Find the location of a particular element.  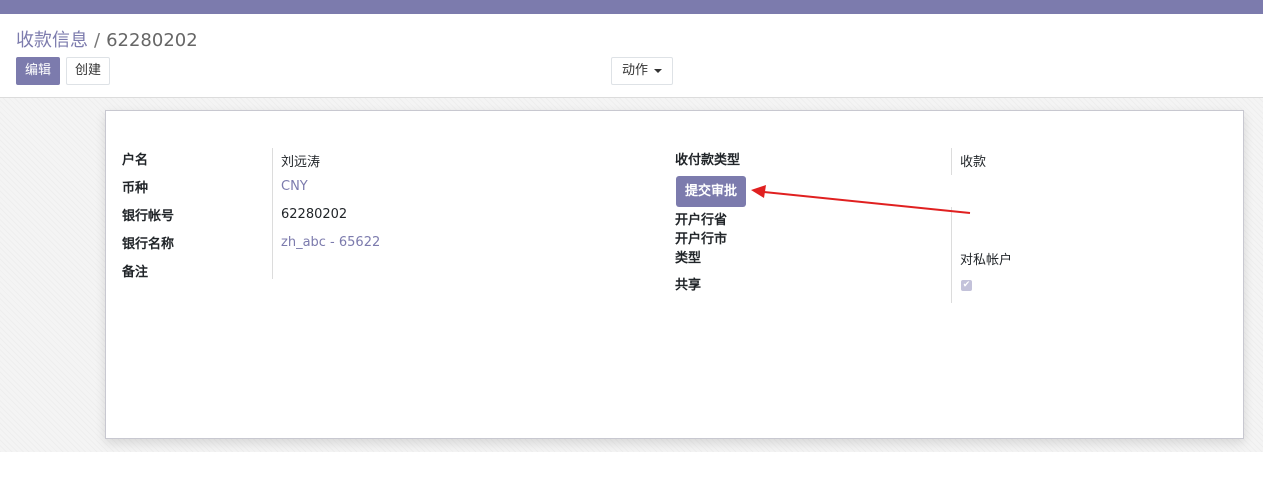

field-label-shared: 共享 is located at coordinates (688, 285).